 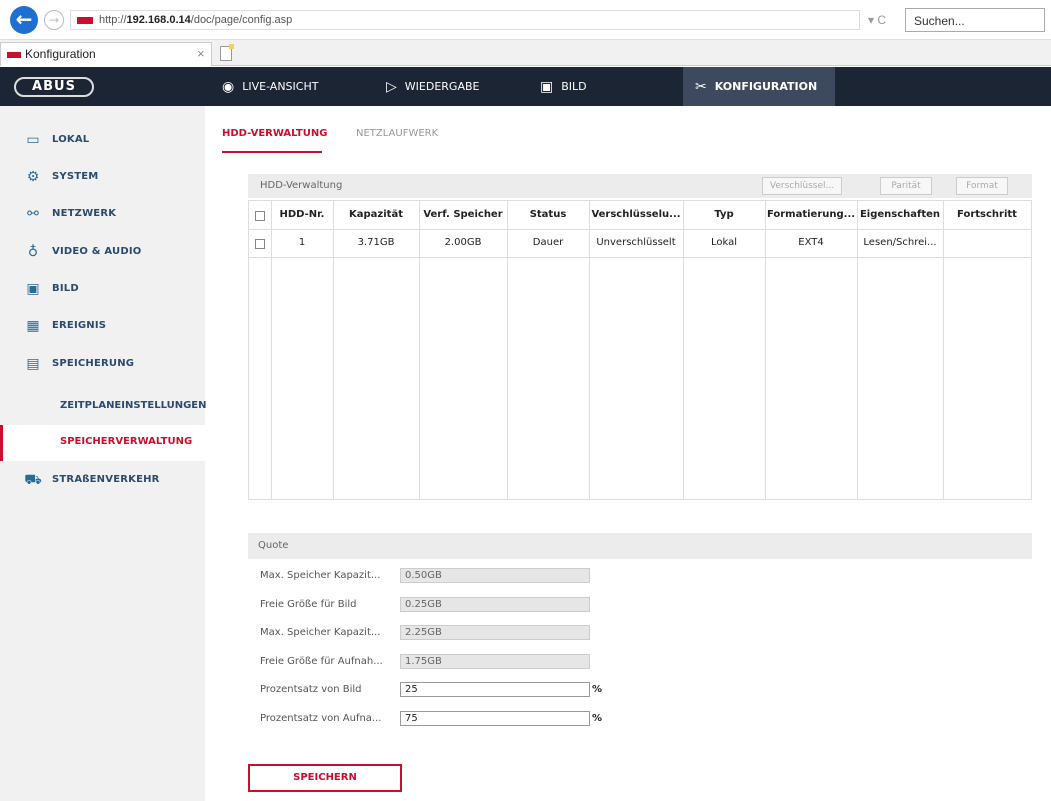 I want to click on tab-title: Konfiguration, so click(x=60, y=54).